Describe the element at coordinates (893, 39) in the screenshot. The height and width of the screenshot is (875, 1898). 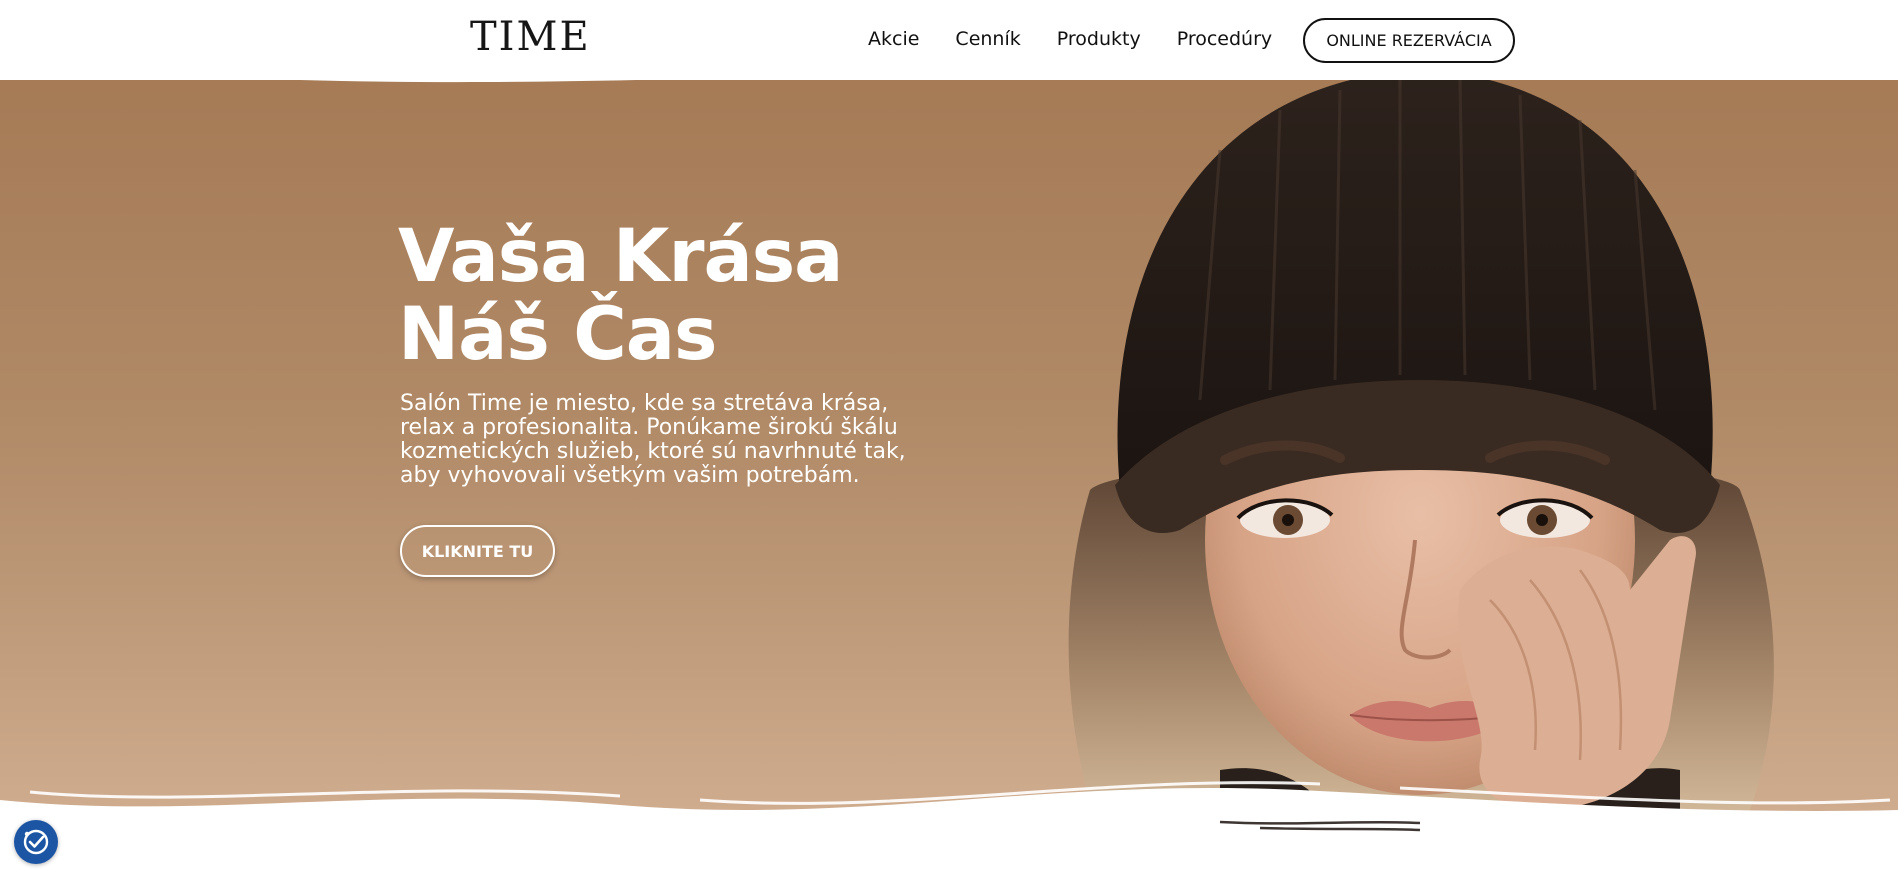
I see `nav-link-akcie: Akcie` at that location.